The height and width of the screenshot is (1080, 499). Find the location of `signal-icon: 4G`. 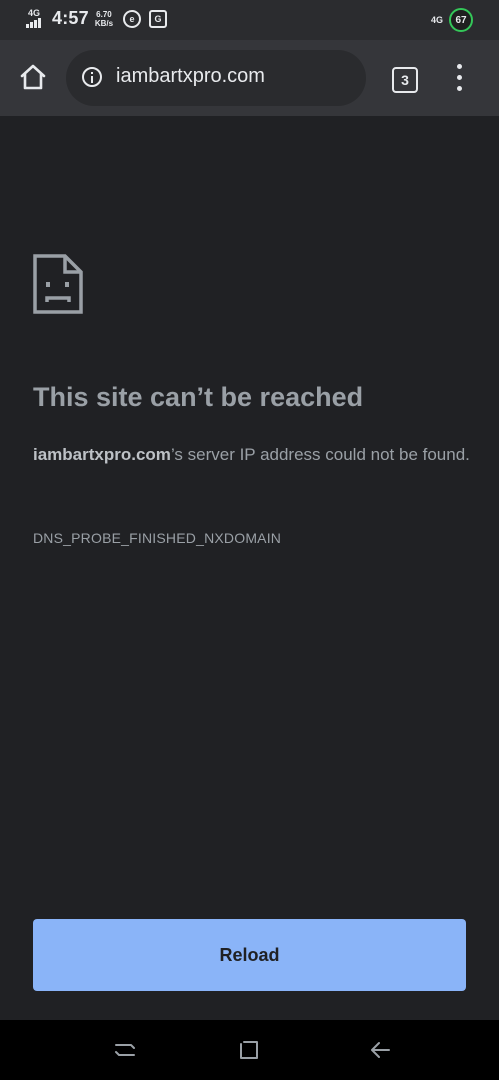

signal-icon: 4G is located at coordinates (36, 18).